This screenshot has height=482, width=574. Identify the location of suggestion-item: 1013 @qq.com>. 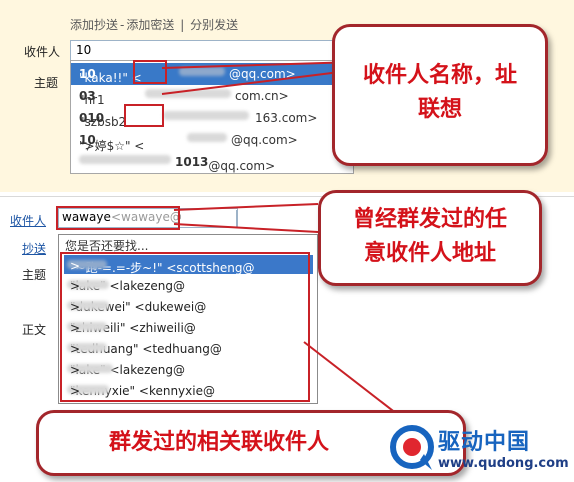
(212, 162).